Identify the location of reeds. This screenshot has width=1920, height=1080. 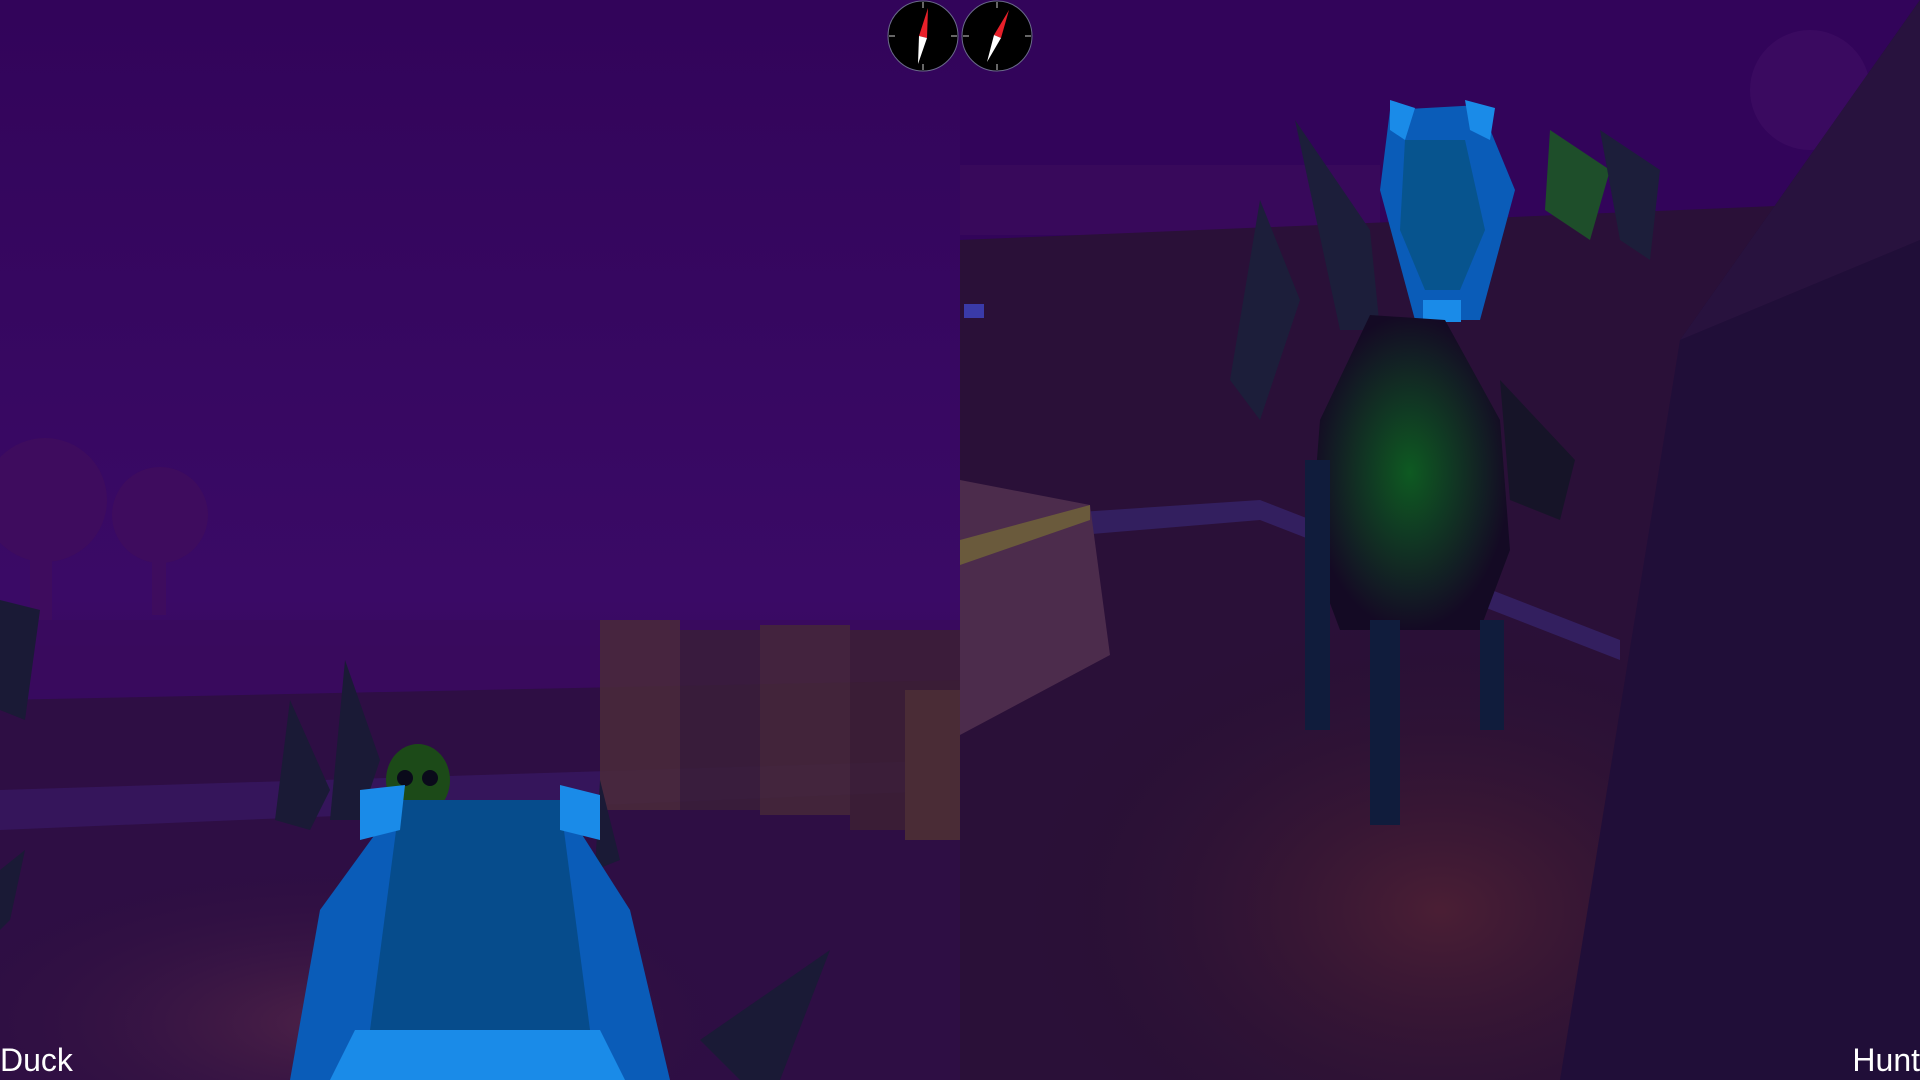
(780, 730).